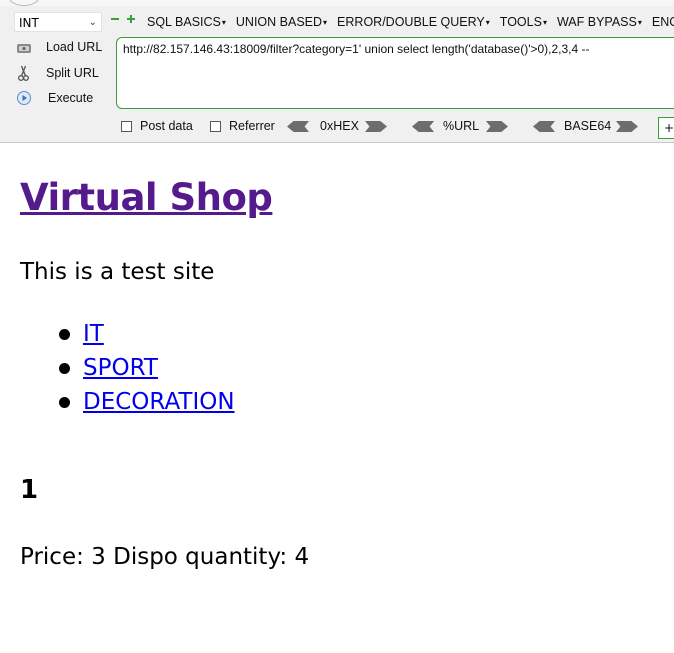  Describe the element at coordinates (131, 19) in the screenshot. I see `plus-icon` at that location.